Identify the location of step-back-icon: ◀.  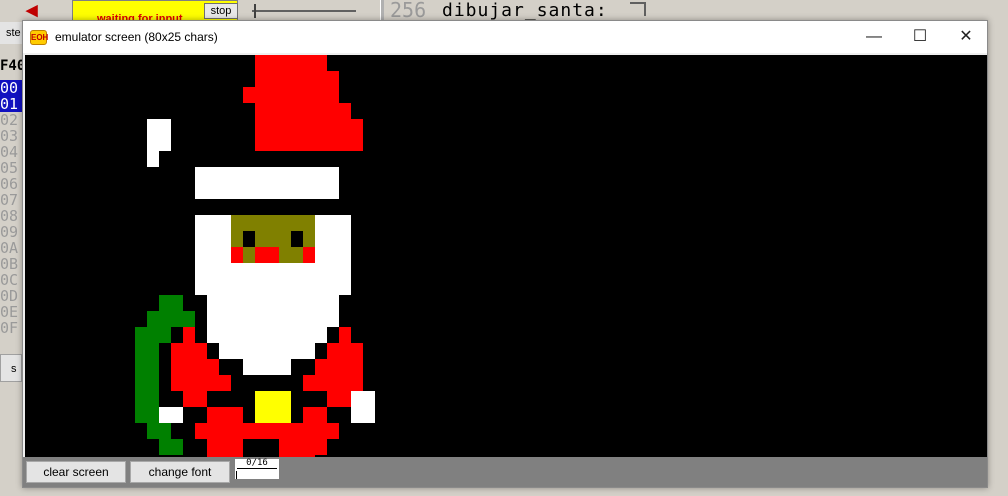
(34, 11).